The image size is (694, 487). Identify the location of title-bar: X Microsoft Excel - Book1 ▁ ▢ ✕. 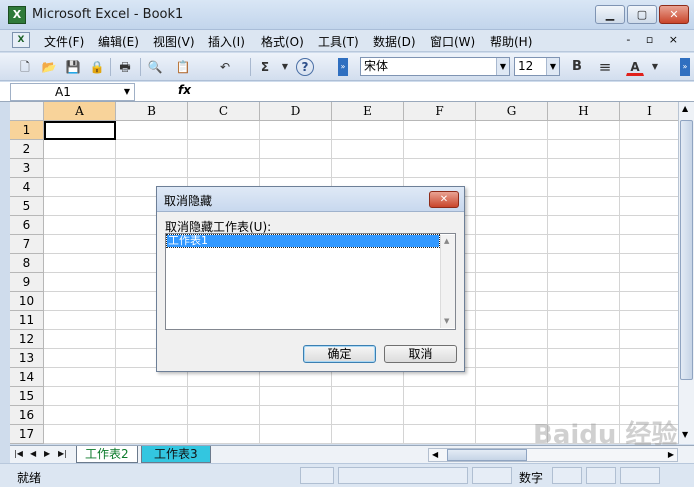
(347, 15).